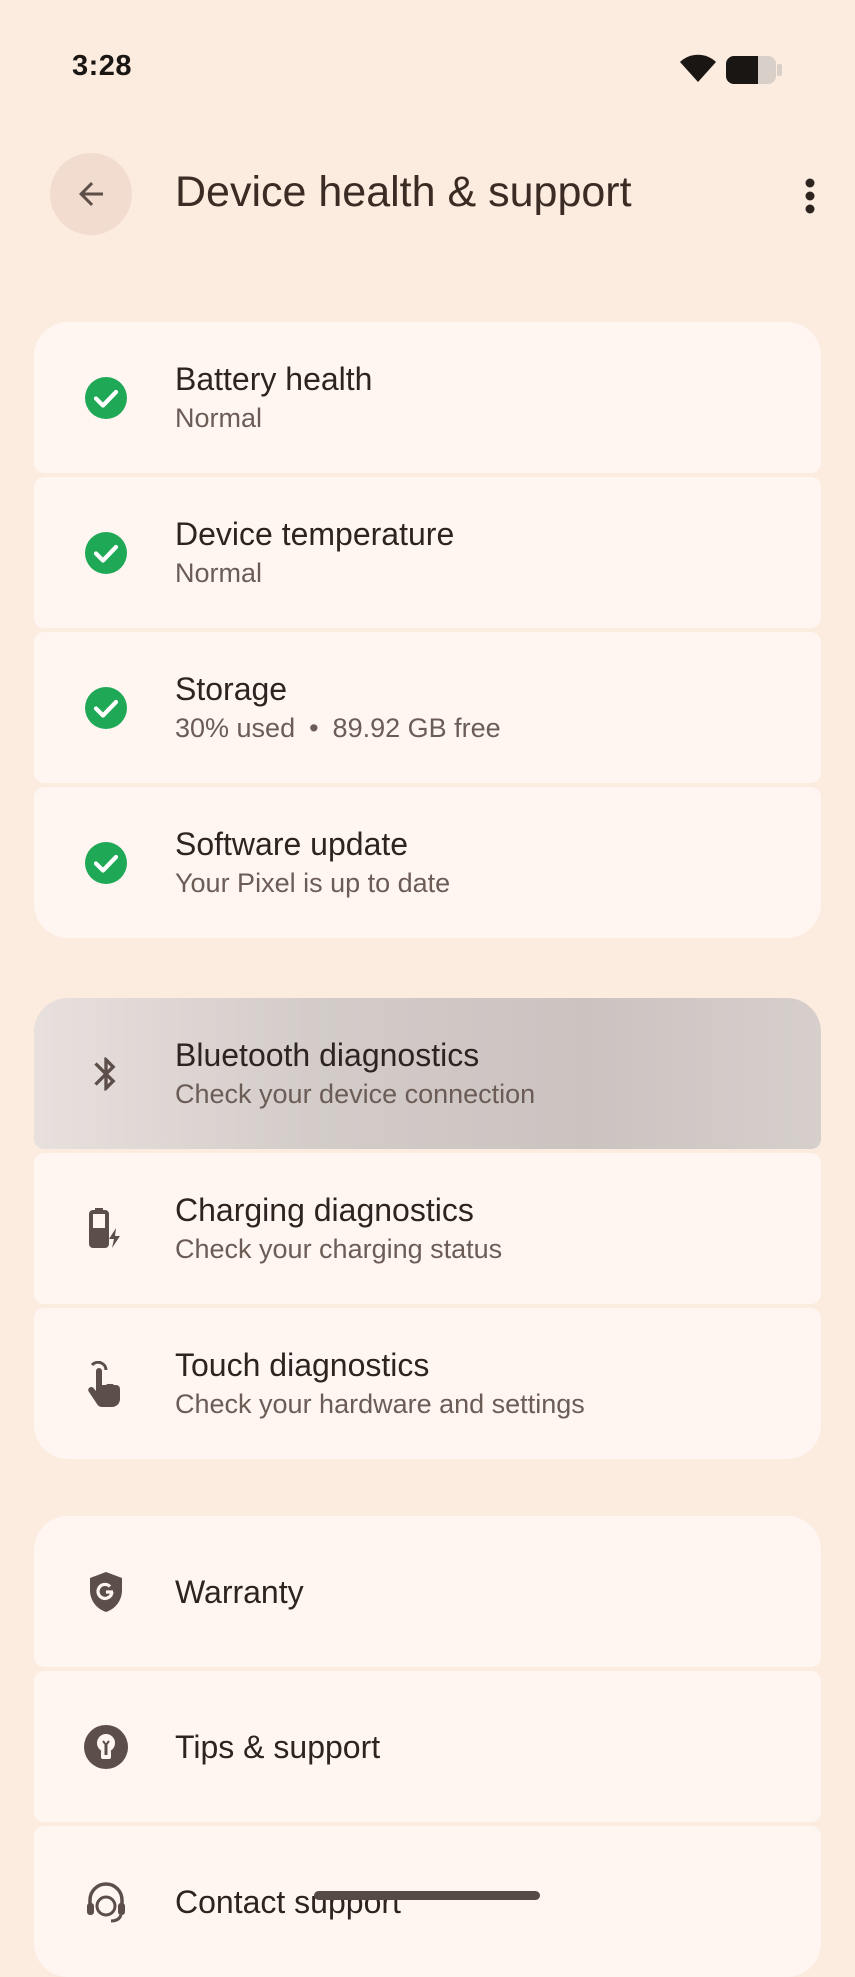 Image resolution: width=855 pixels, height=1977 pixels. What do you see at coordinates (235, 727) in the screenshot?
I see `storage-used: 30% used` at bounding box center [235, 727].